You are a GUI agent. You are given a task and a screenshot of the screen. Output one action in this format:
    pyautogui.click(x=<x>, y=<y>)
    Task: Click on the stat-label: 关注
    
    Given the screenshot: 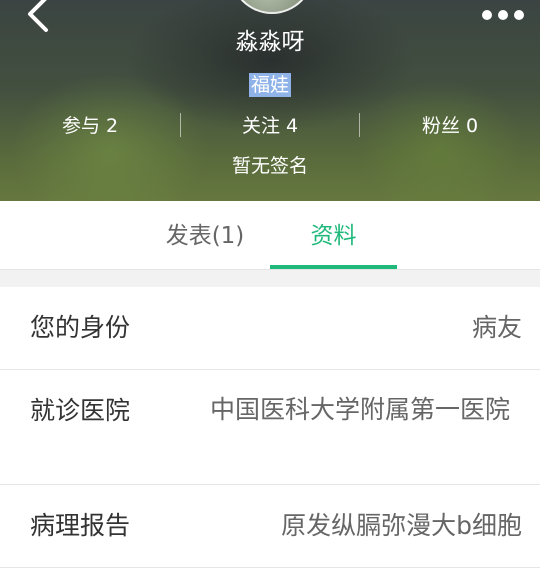 What is the action you would take?
    pyautogui.click(x=260, y=126)
    